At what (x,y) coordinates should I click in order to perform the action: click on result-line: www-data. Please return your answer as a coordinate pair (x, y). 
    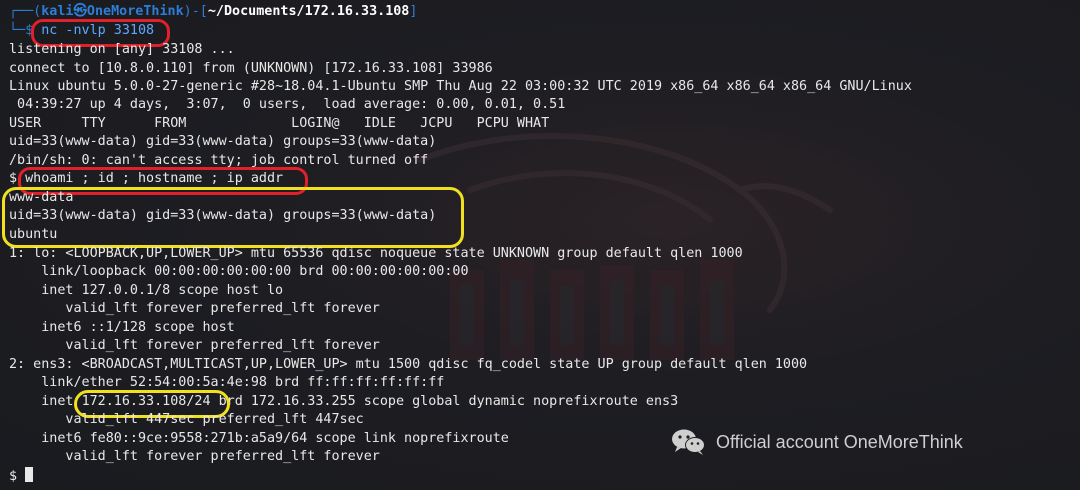
    Looking at the image, I should click on (41, 197).